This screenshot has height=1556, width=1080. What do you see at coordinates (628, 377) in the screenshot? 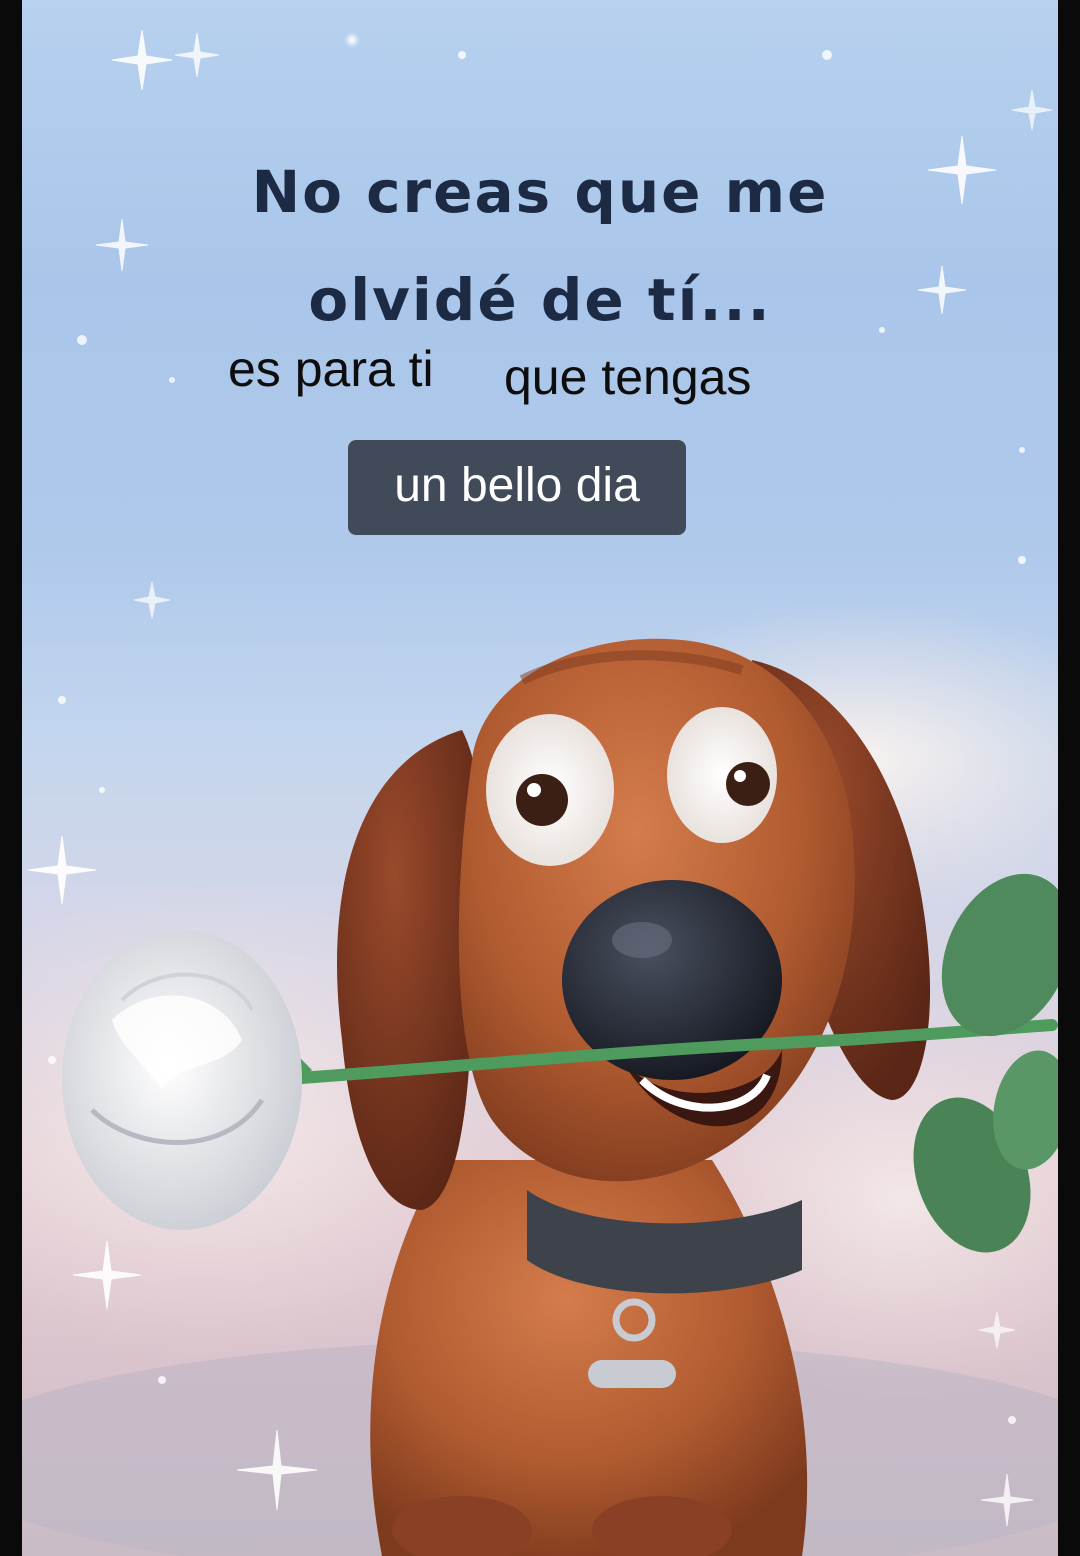
I see `caption-part2: que tengas` at bounding box center [628, 377].